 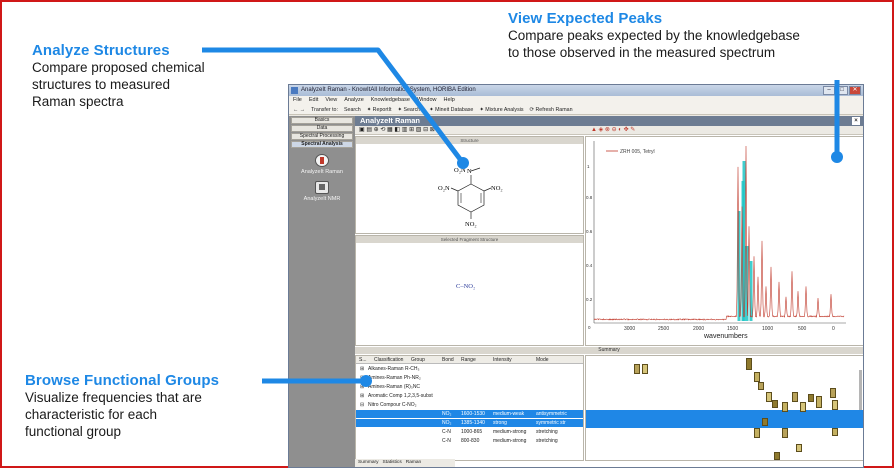 I want to click on menu-view: View, so click(x=331, y=100).